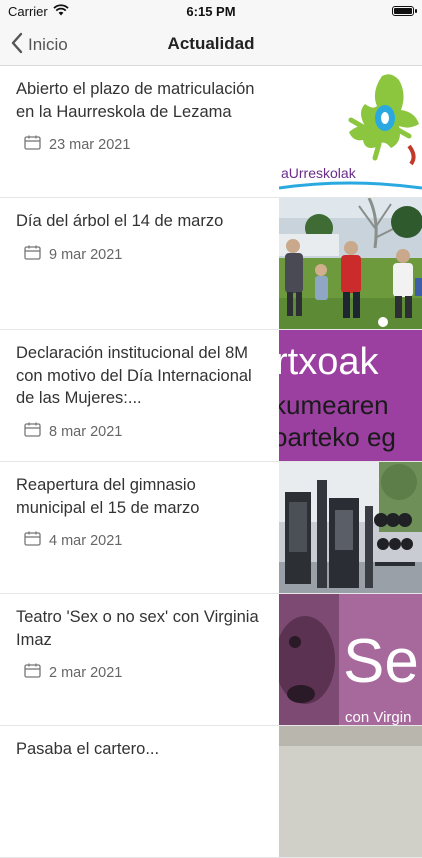 Image resolution: width=422 pixels, height=858 pixels. I want to click on poster-line: kumearen, so click(334, 405).